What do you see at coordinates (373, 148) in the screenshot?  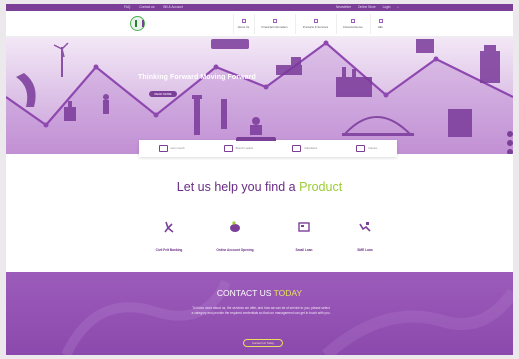 I see `quick-link-label: Careers` at bounding box center [373, 148].